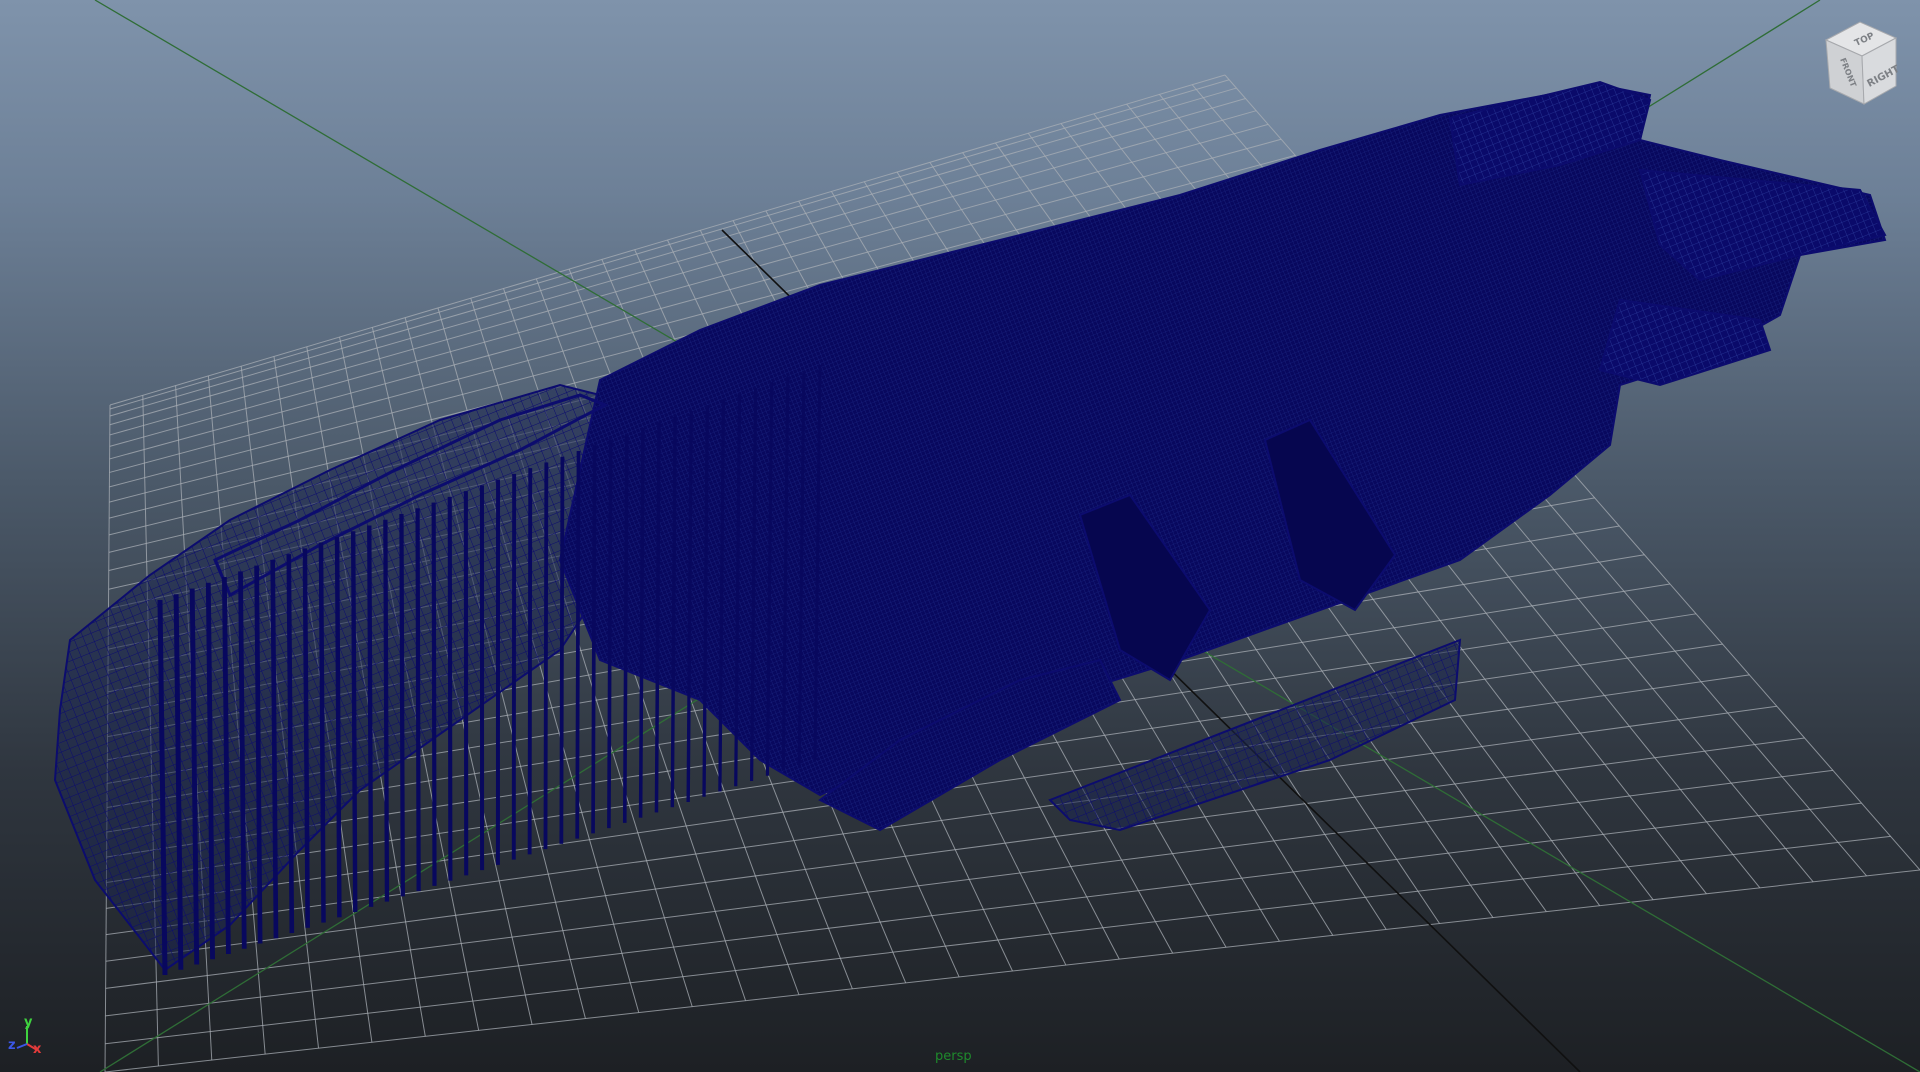 The width and height of the screenshot is (1920, 1072). What do you see at coordinates (28, 1022) in the screenshot?
I see `gizmo-y-label: y` at bounding box center [28, 1022].